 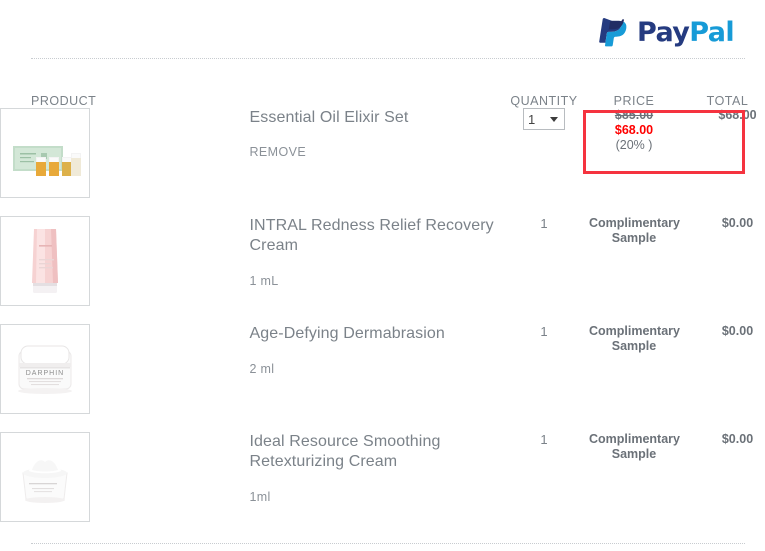 I want to click on product-size-label: 1ml, so click(x=260, y=497).